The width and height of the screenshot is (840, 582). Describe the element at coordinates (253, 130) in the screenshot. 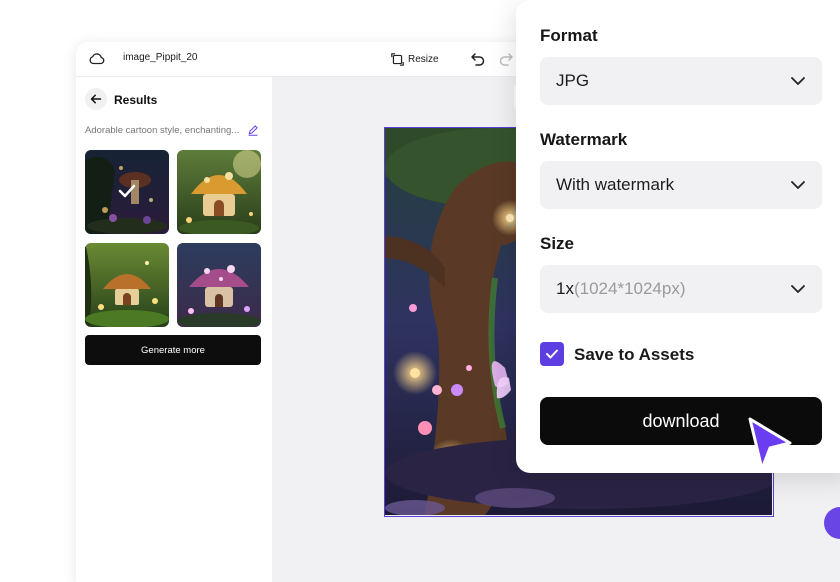

I see `edit-pencil-icon` at that location.